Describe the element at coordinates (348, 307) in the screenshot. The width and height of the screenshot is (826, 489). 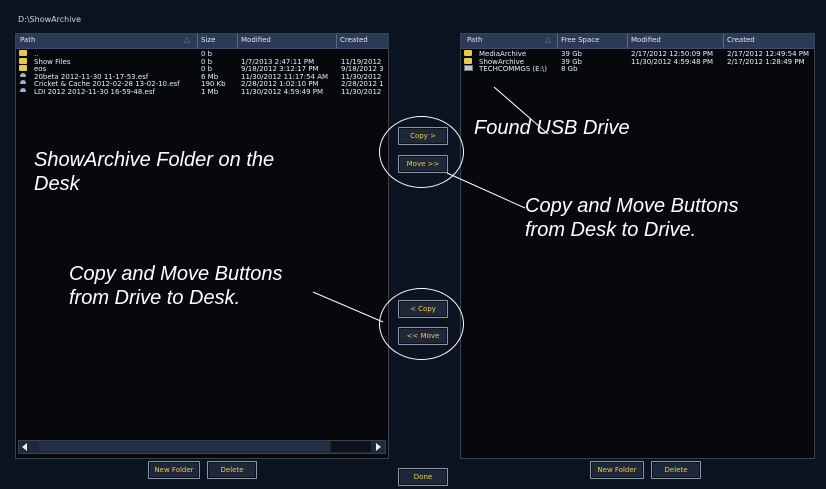
I see `drive-to-desk-pointer` at that location.